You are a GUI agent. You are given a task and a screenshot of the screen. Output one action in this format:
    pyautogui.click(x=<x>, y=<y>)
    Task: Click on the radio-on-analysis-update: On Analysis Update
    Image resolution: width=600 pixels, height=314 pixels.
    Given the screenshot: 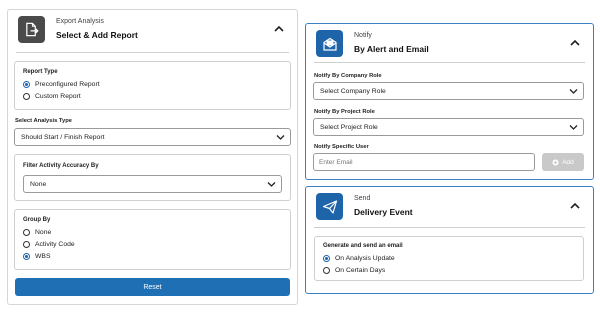 What is the action you would take?
    pyautogui.click(x=359, y=258)
    